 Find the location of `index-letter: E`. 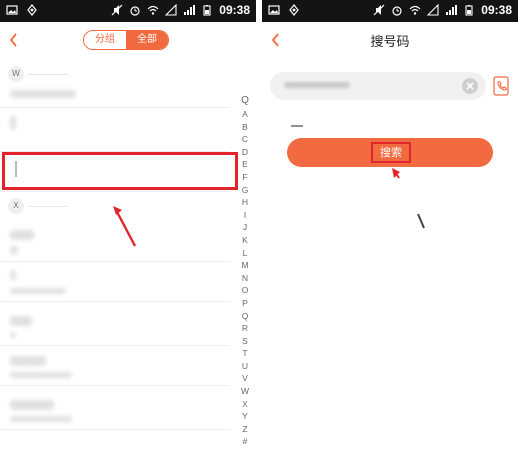

index-letter: E is located at coordinates (245, 164).